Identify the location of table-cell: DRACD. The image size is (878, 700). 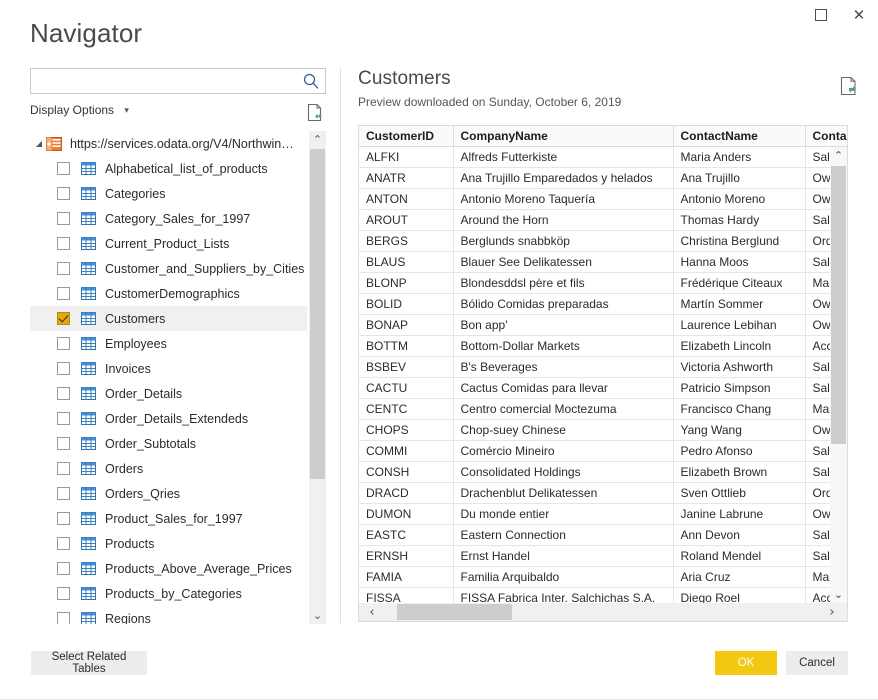
(406, 493).